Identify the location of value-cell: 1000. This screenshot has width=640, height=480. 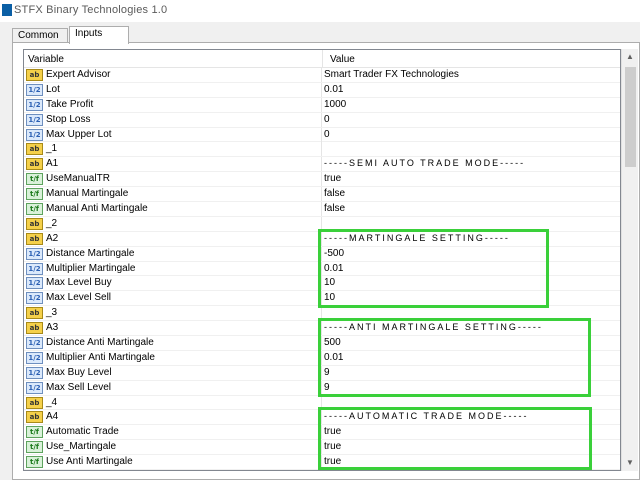
(335, 104).